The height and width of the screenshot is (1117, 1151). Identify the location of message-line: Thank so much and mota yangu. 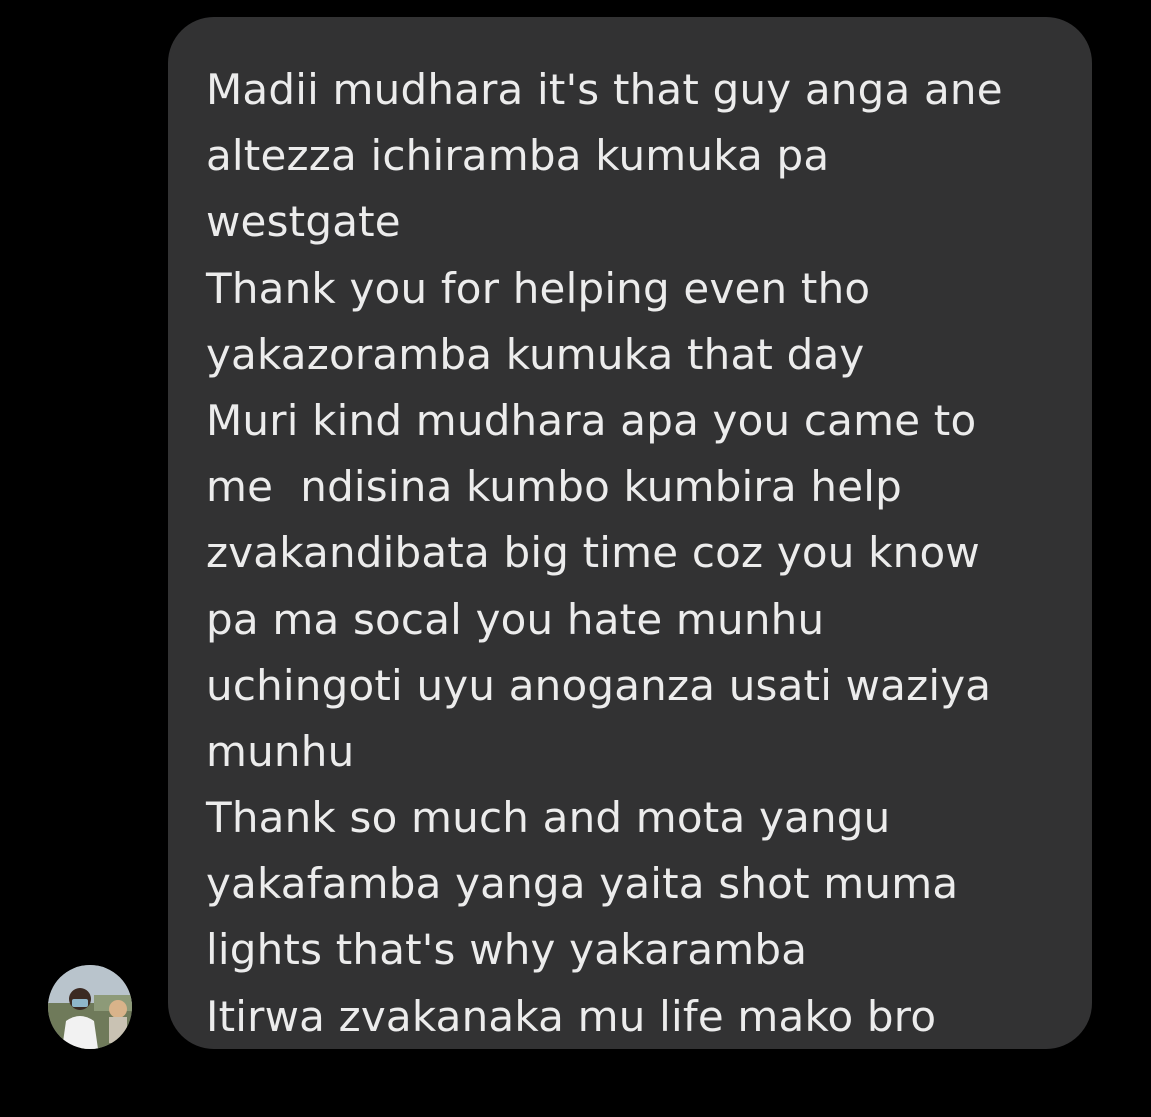
(548, 818).